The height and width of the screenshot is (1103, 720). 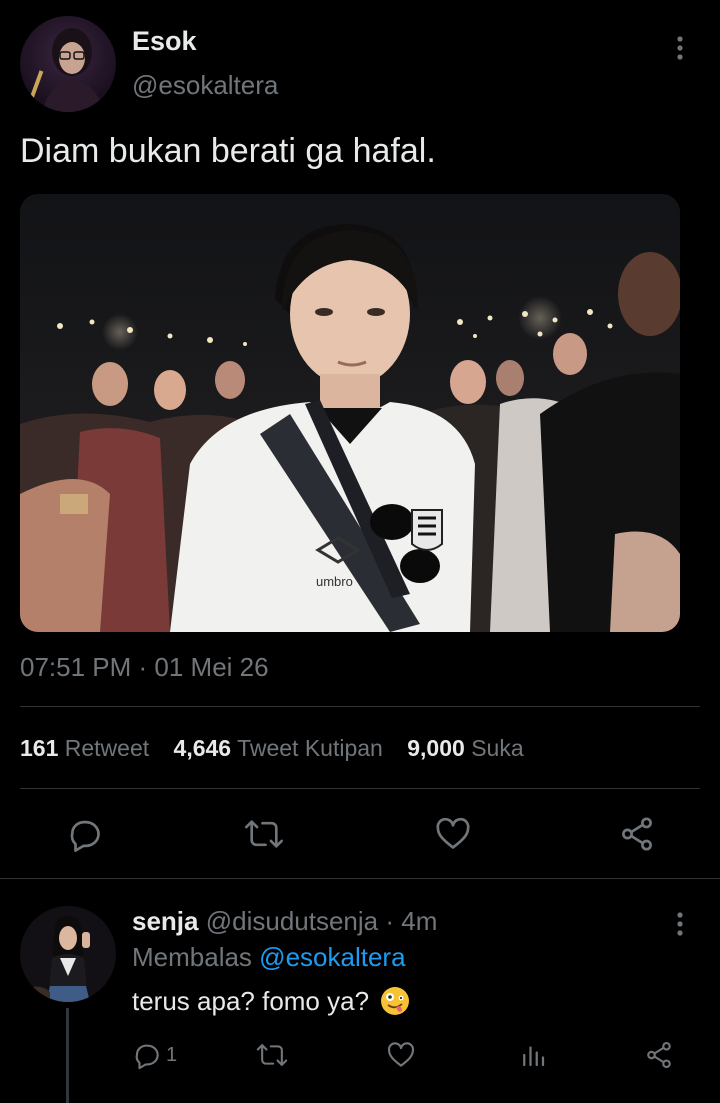 I want to click on reply-time: · 4m, so click(x=411, y=921).